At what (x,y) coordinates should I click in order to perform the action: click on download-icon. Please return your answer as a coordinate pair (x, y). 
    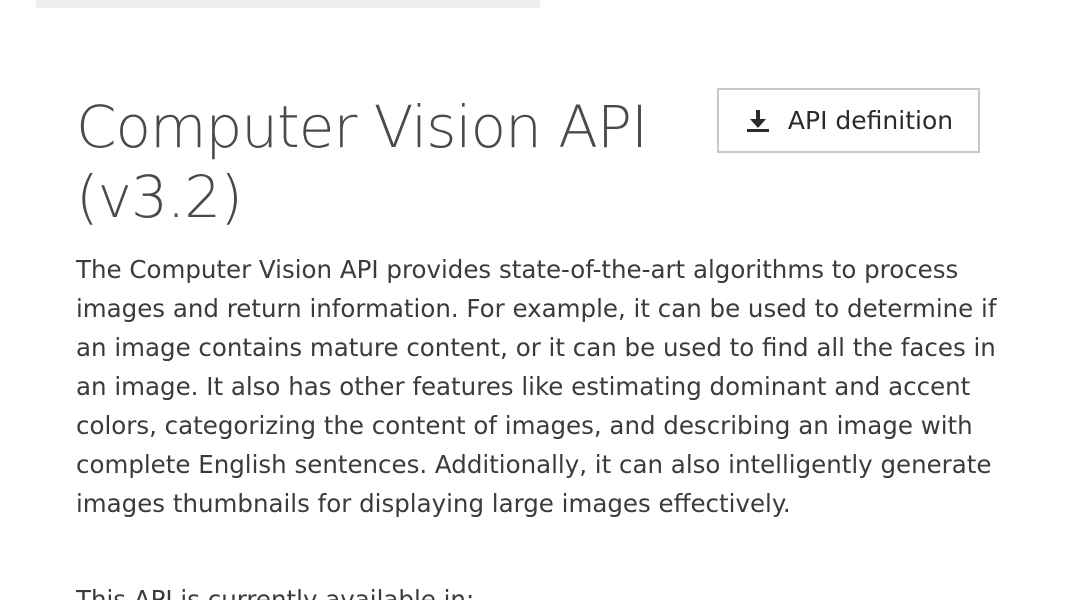
    Looking at the image, I should click on (758, 121).